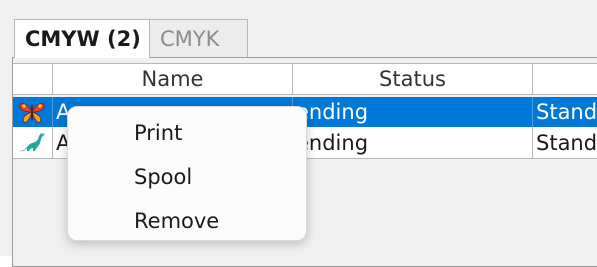 The height and width of the screenshot is (267, 597). I want to click on column-header-icon, so click(33, 79).